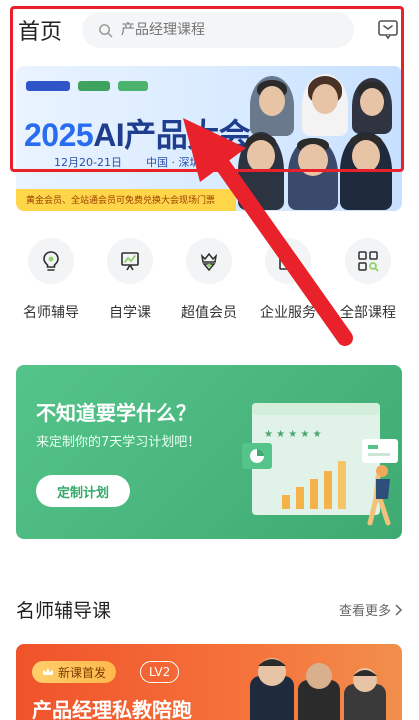  Describe the element at coordinates (51, 276) in the screenshot. I see `quick-entry-mentor: 名师辅导` at that location.